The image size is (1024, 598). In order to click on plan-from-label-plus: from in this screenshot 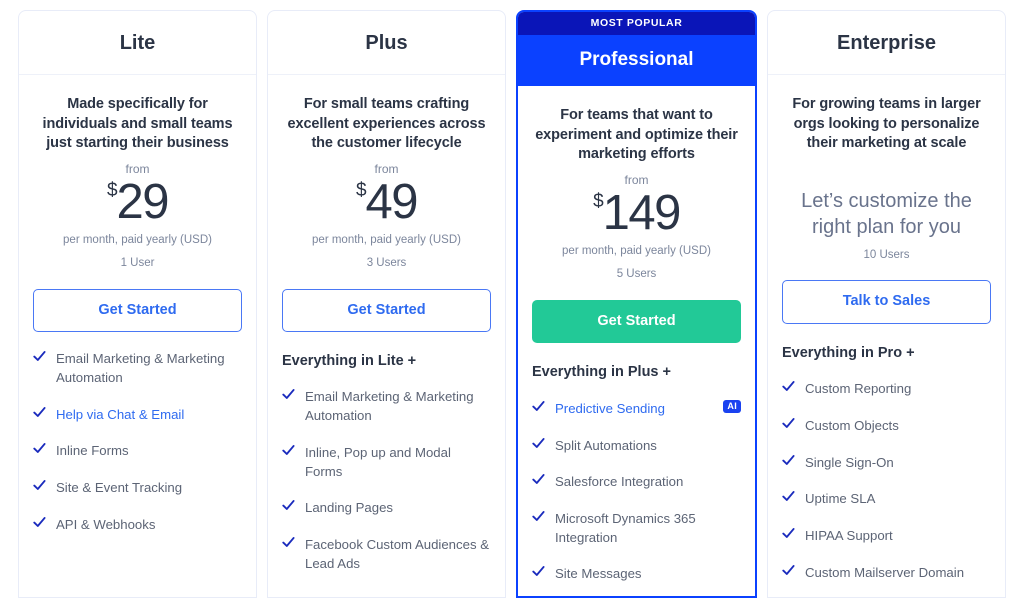, I will do `click(386, 168)`.